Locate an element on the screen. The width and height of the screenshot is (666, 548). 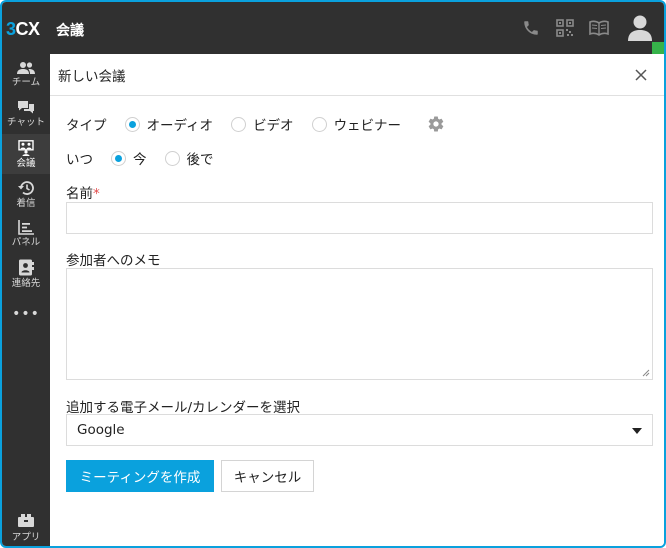
phone-icon is located at coordinates (531, 28).